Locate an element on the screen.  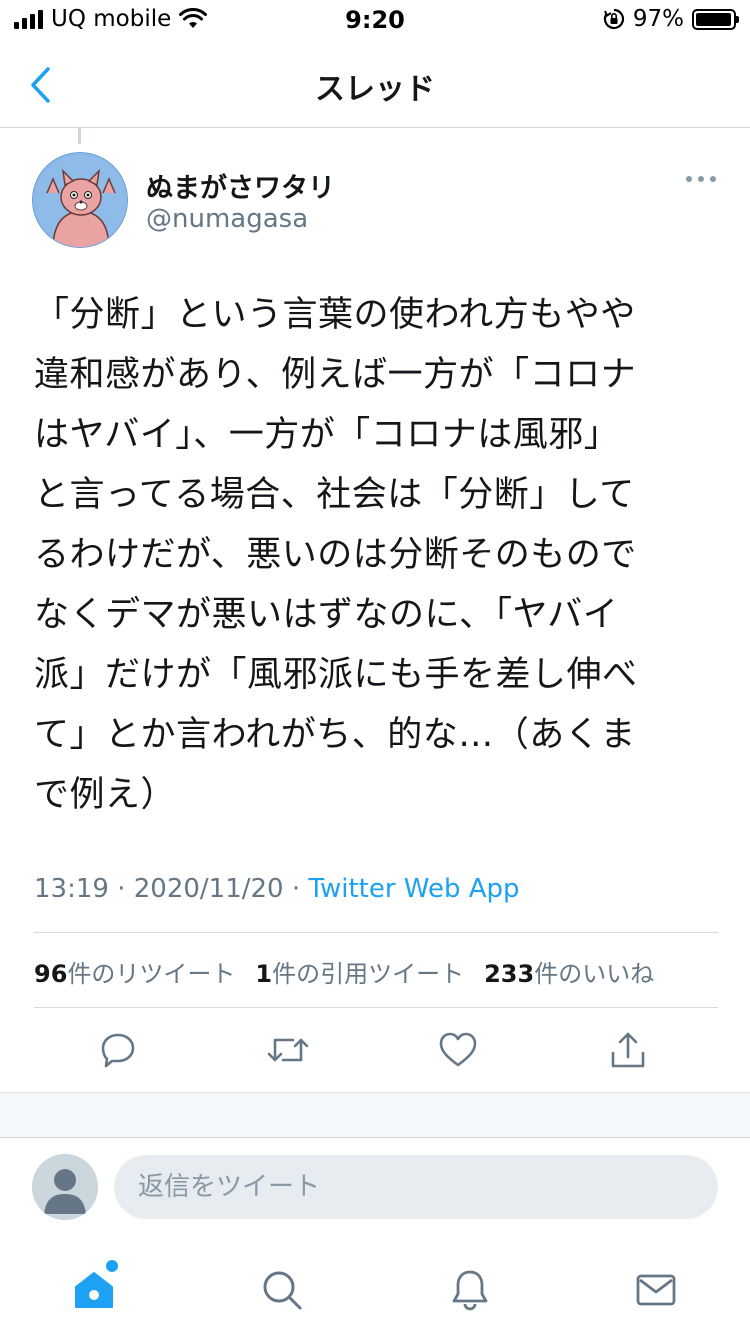
tweet-meta: 13:19 · 2020/11/20 · Twitter Web App is located at coordinates (277, 889).